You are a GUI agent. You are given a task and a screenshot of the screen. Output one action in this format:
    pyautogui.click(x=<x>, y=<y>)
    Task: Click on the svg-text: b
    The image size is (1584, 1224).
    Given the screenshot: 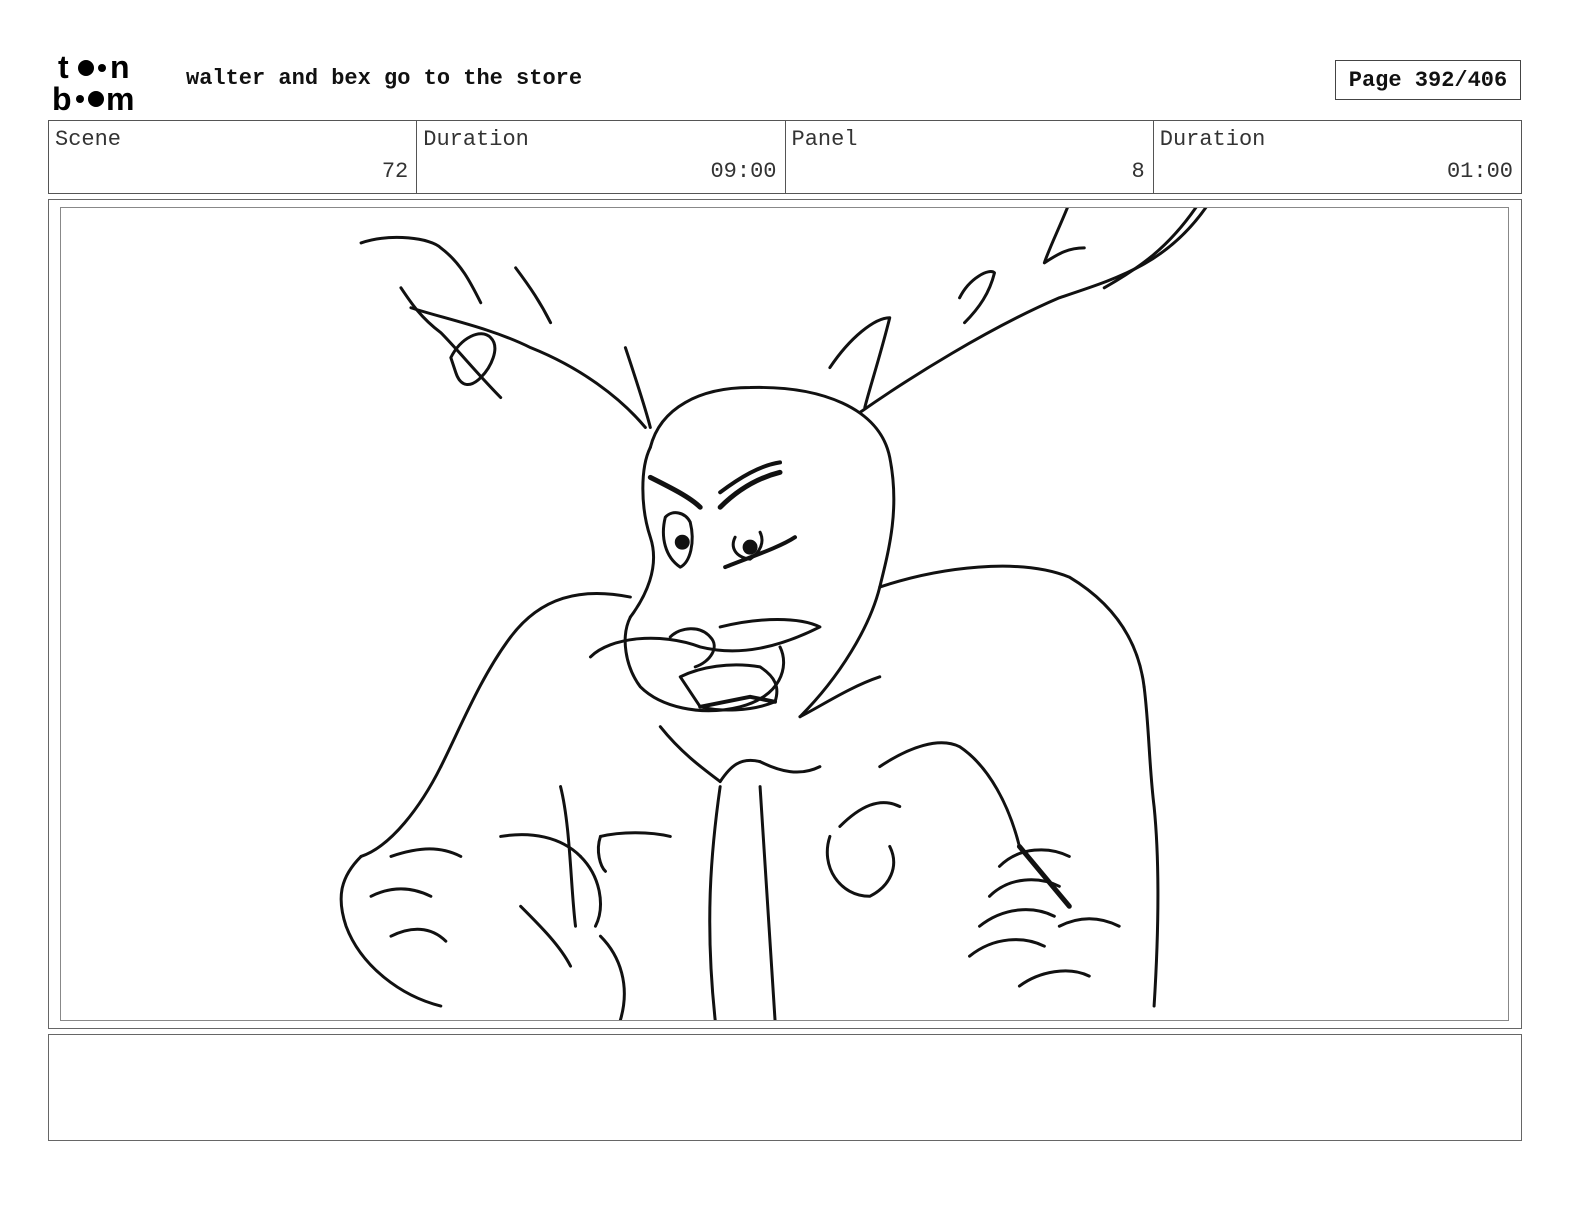 What is the action you would take?
    pyautogui.click(x=62, y=97)
    